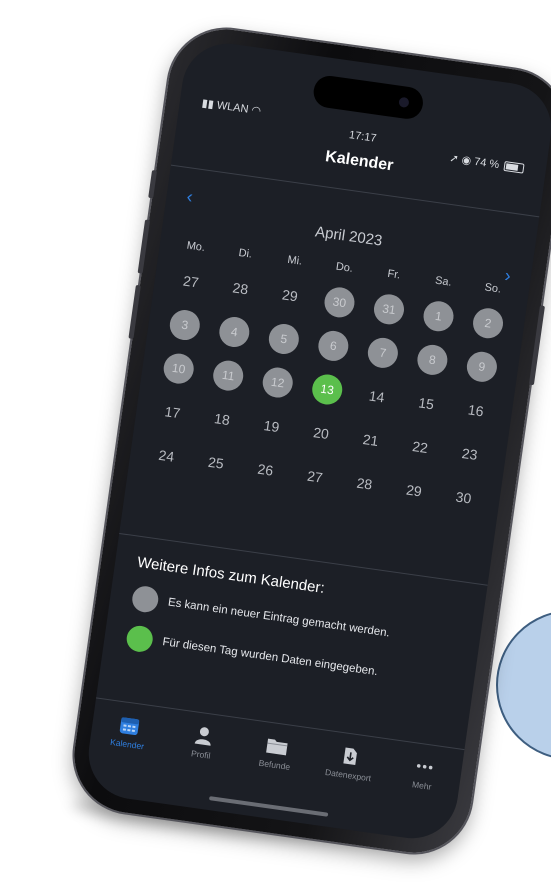 The height and width of the screenshot is (896, 551). What do you see at coordinates (127, 744) in the screenshot?
I see `tab-label: Kalender` at bounding box center [127, 744].